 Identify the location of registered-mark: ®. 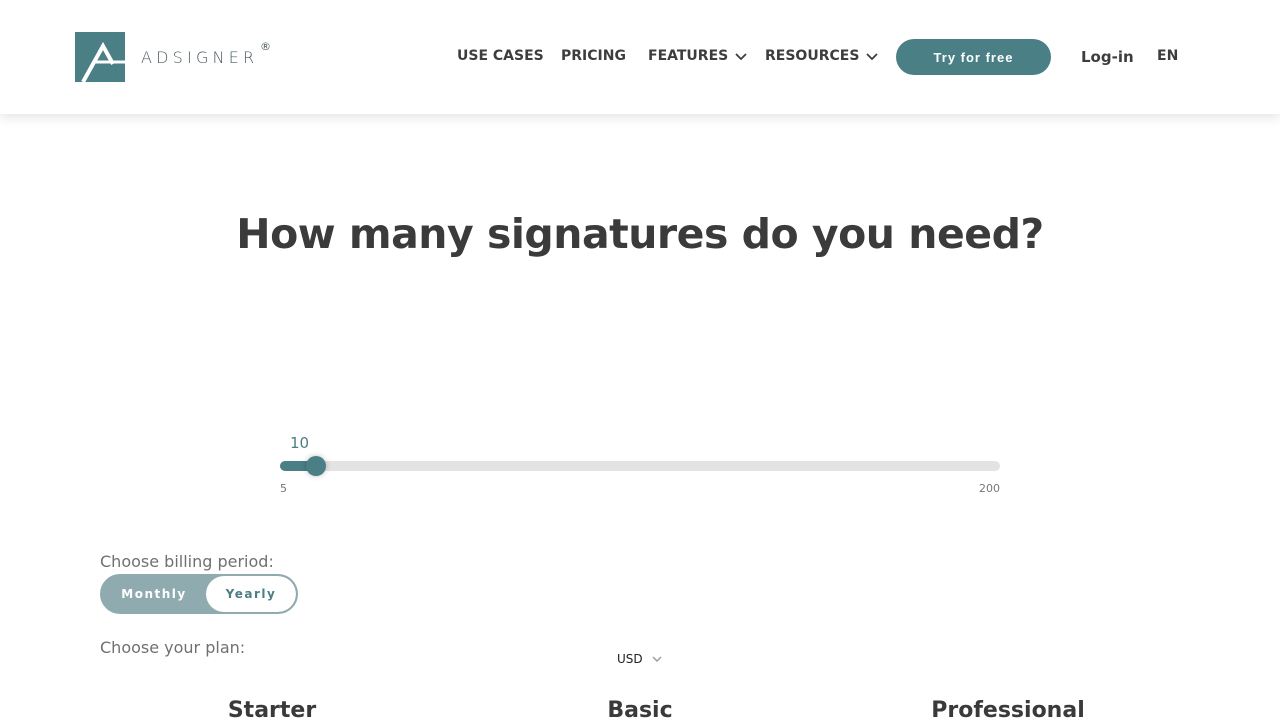
(265, 46).